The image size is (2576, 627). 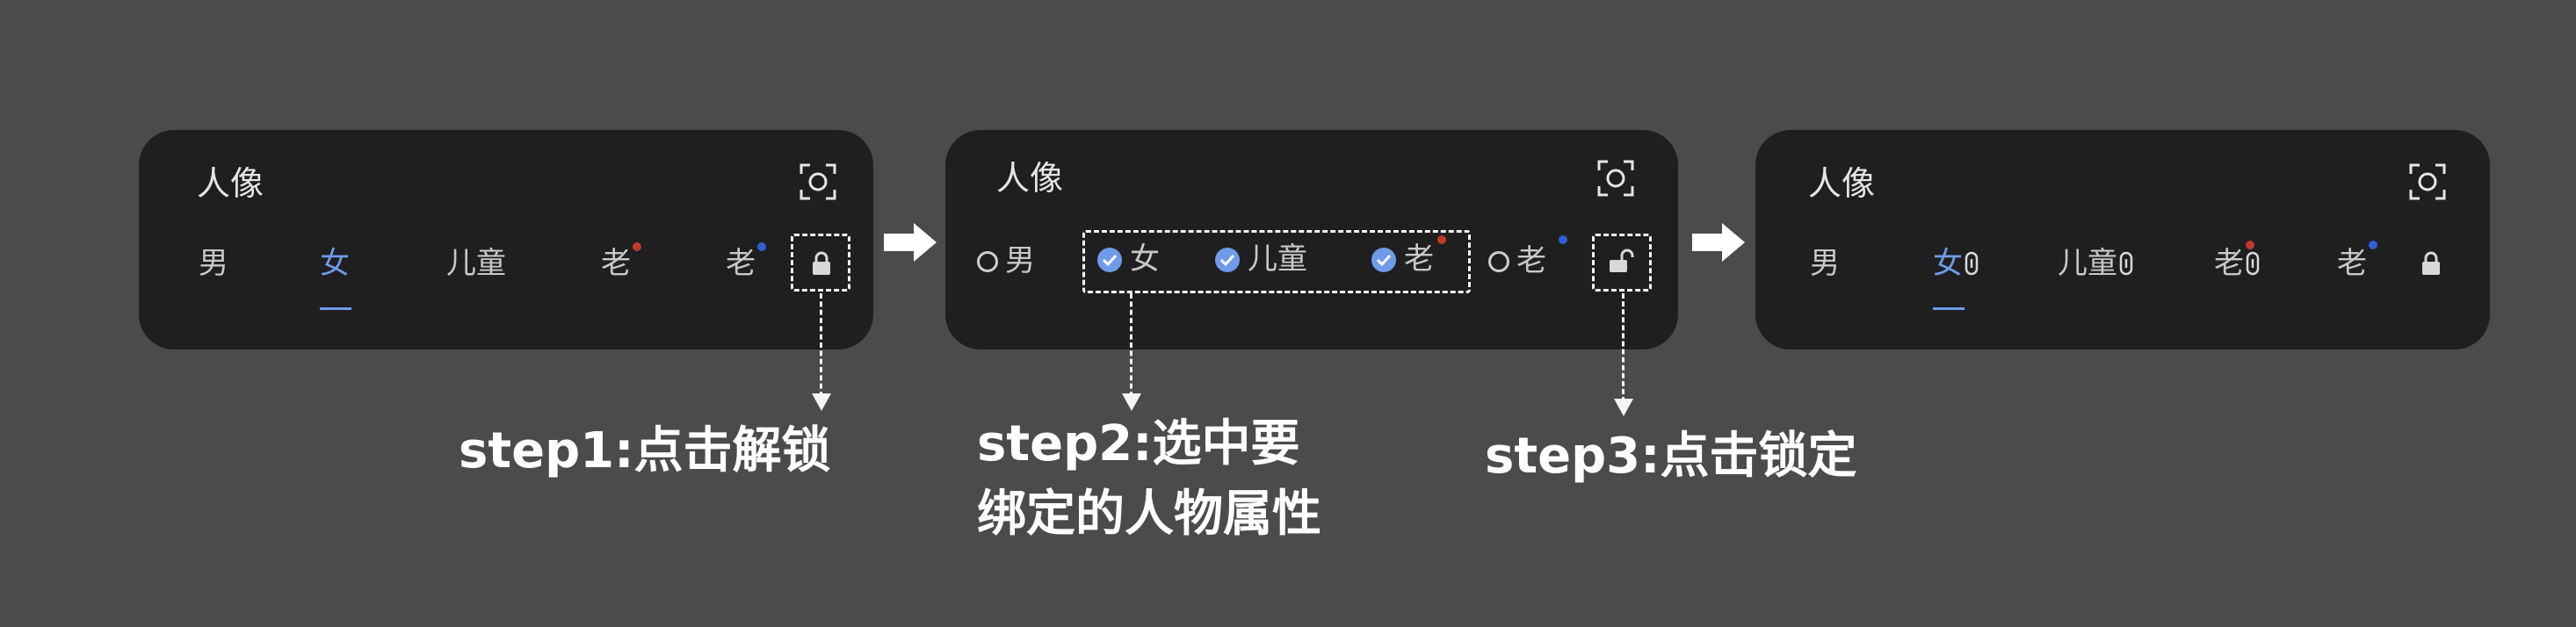 I want to click on portrait-panel-step1: 人像 男 女 儿童 老 老, so click(x=506, y=240).